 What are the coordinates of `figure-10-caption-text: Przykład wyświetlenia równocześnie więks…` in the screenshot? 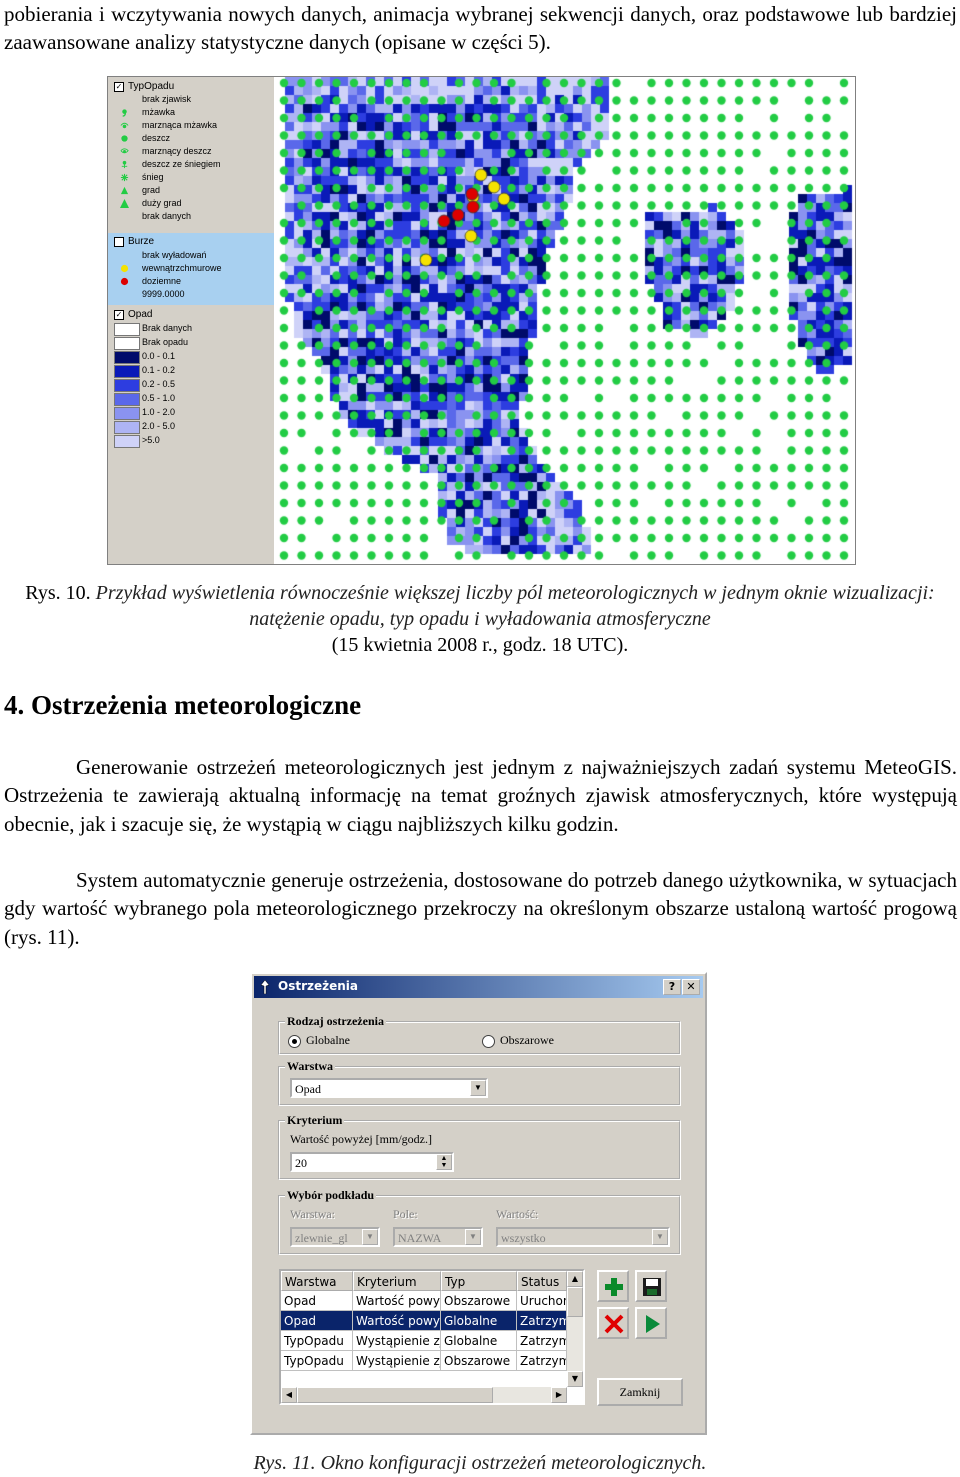 It's located at (515, 606).